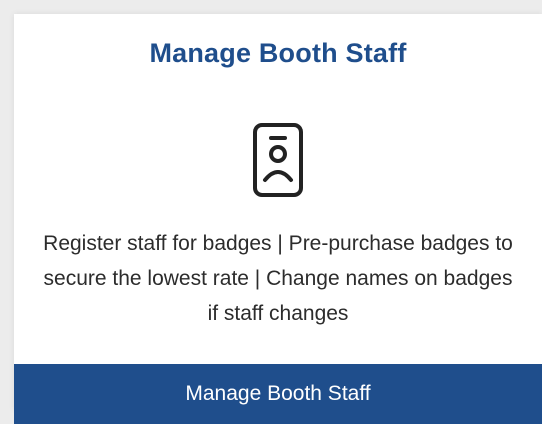  I want to click on card-title: Manage Booth Staff, so click(278, 53).